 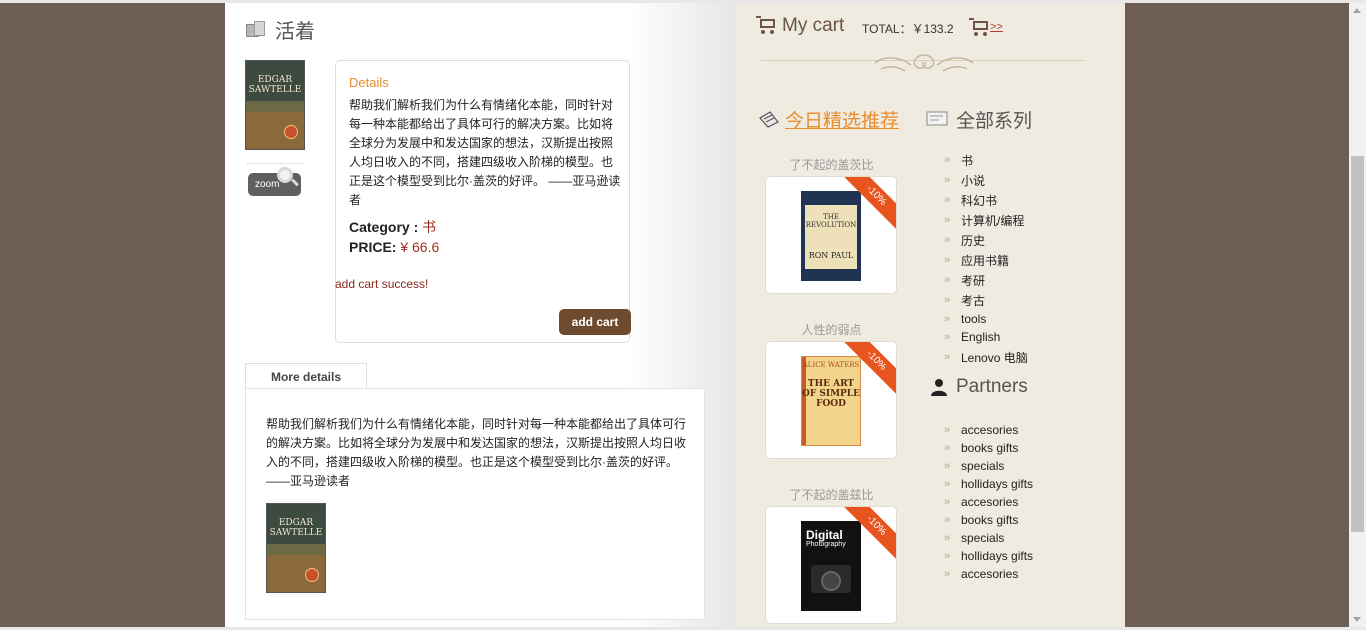 What do you see at coordinates (980, 27) in the screenshot?
I see `cart-small-icon` at bounding box center [980, 27].